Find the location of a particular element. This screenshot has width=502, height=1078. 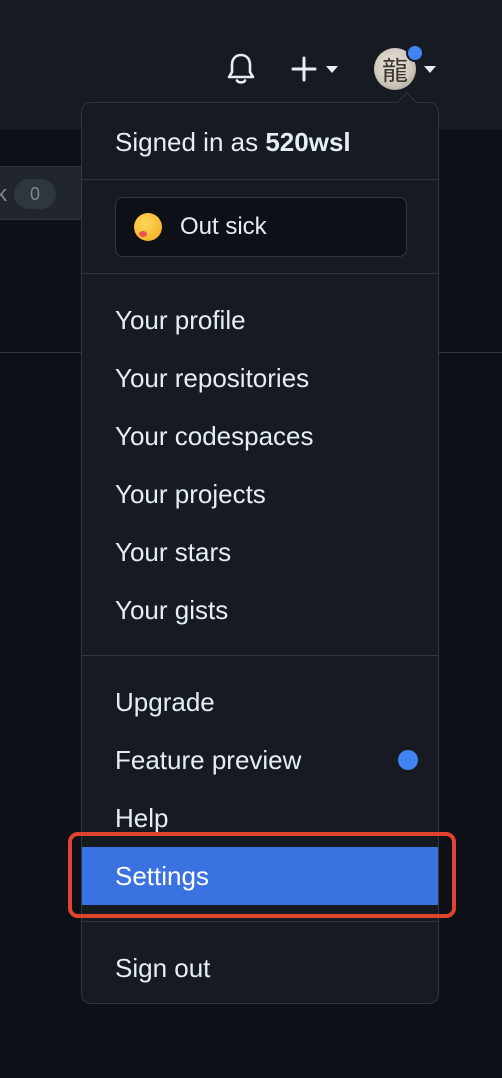

avatar-glyph: 龍 is located at coordinates (394, 71).